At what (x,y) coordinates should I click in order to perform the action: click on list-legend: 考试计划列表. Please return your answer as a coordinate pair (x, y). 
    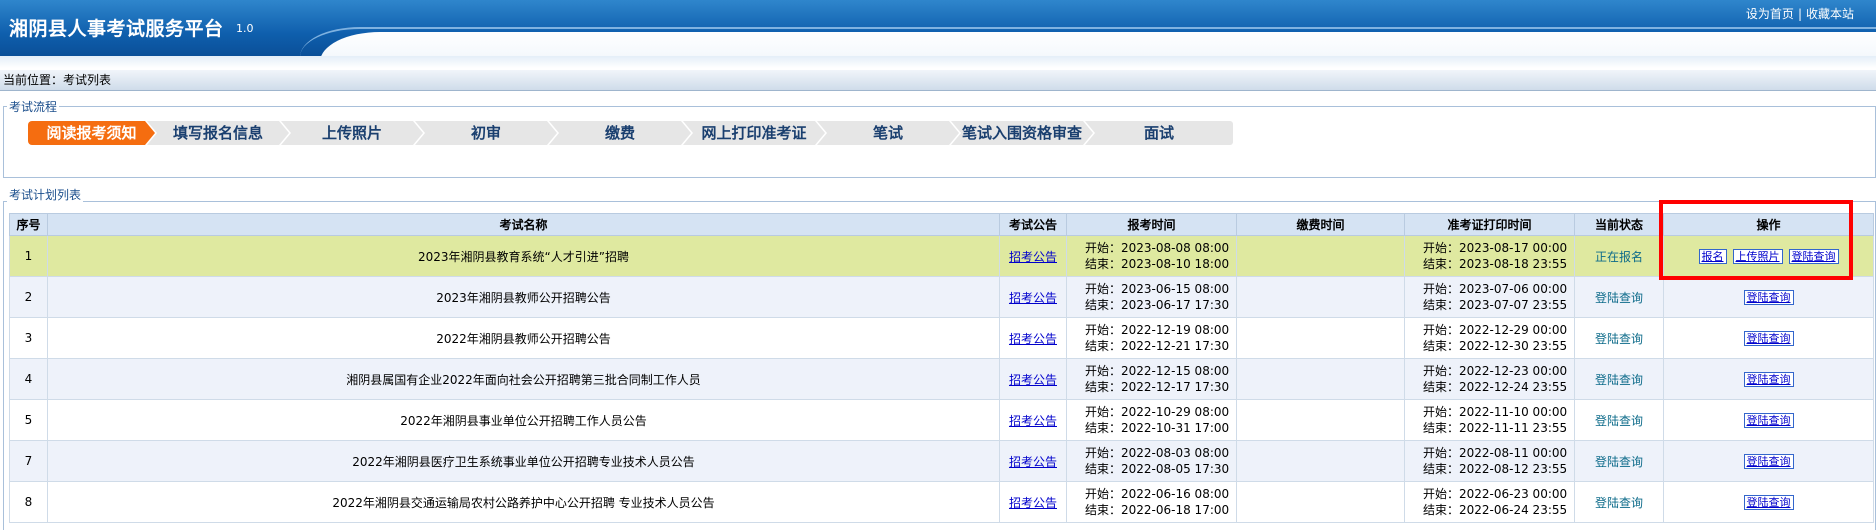
    Looking at the image, I should click on (45, 194).